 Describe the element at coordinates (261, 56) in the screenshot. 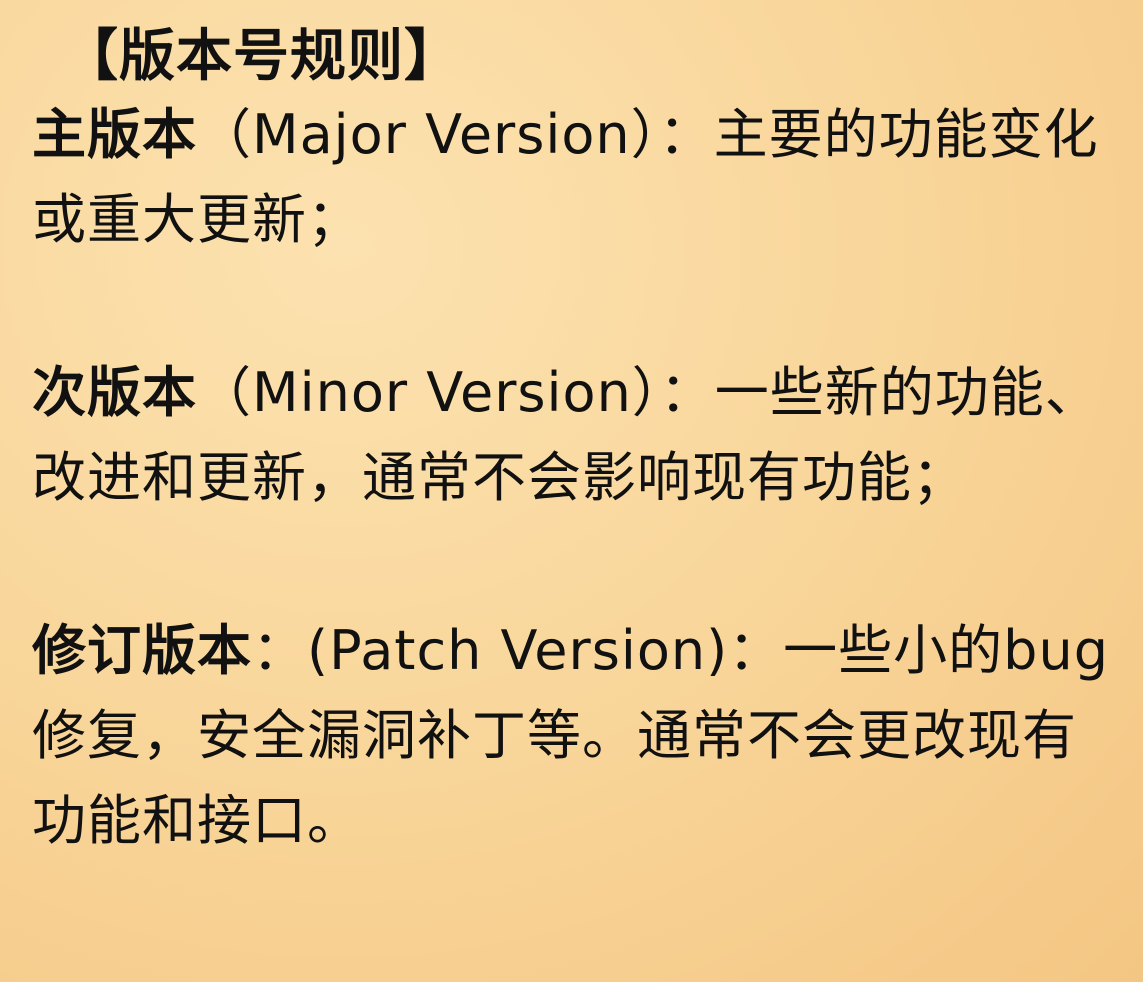

I see `slide-title: 【版本号规则】` at that location.